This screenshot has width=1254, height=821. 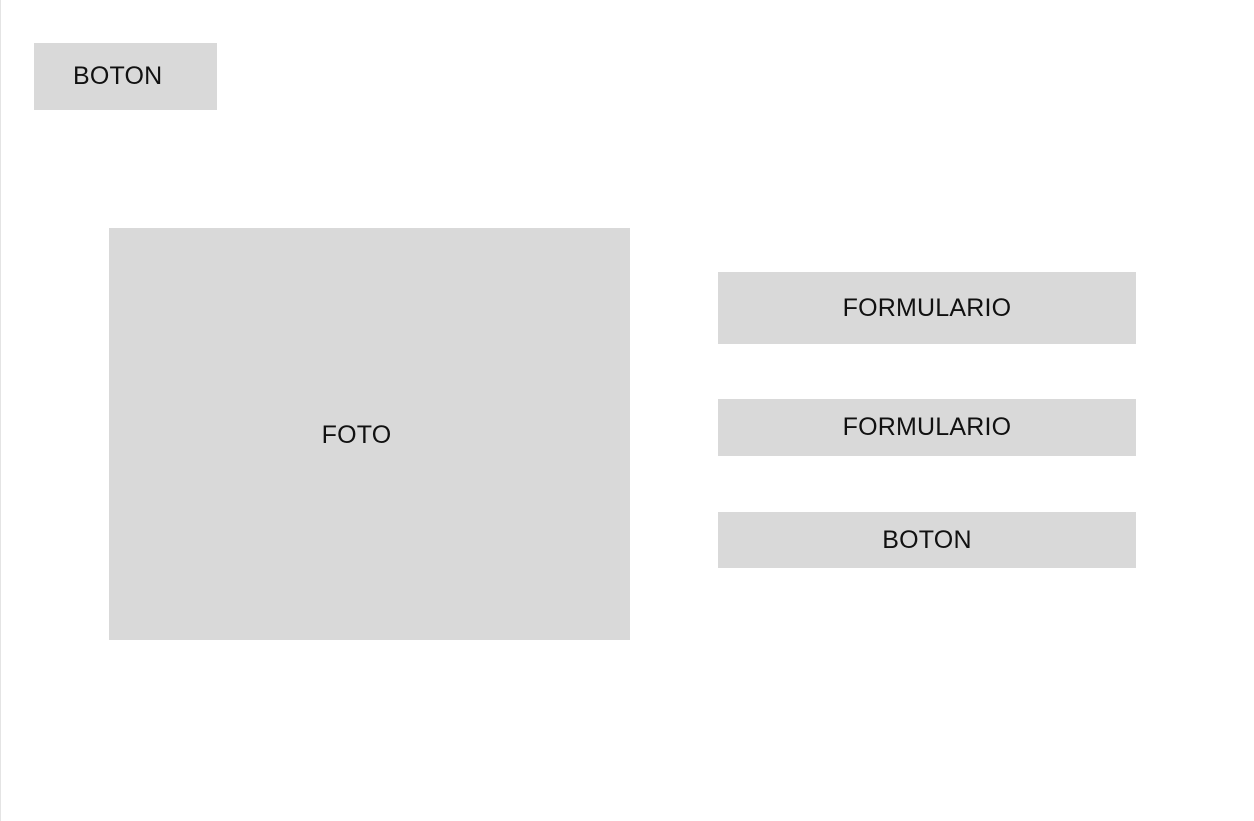 I want to click on submit-button-label: BOTON, so click(x=927, y=539).